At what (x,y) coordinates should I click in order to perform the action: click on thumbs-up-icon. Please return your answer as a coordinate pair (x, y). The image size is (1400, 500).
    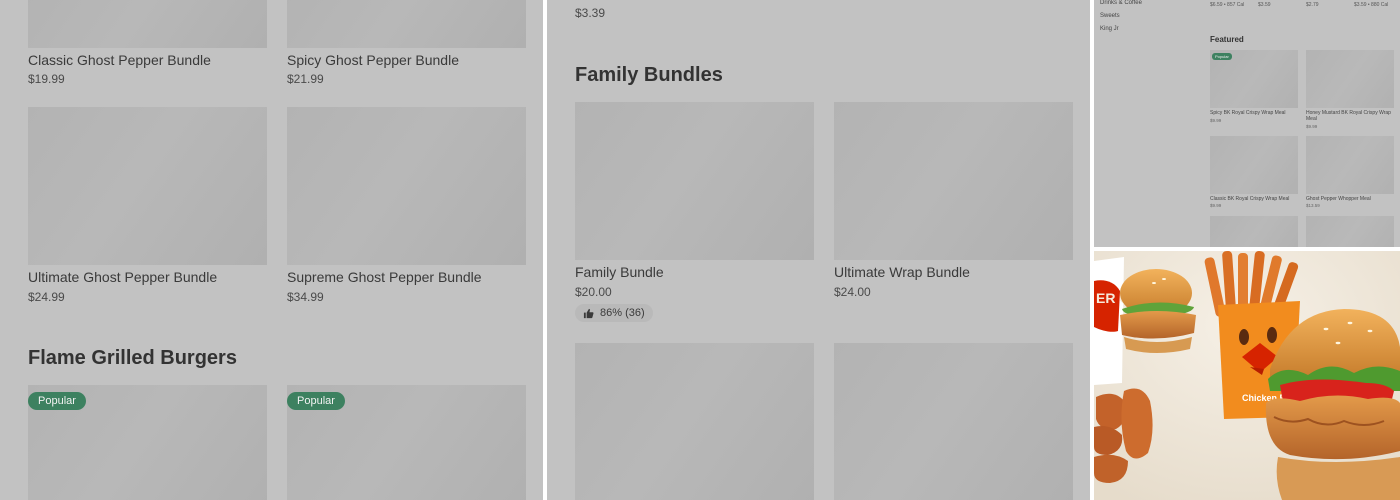
    Looking at the image, I should click on (588, 313).